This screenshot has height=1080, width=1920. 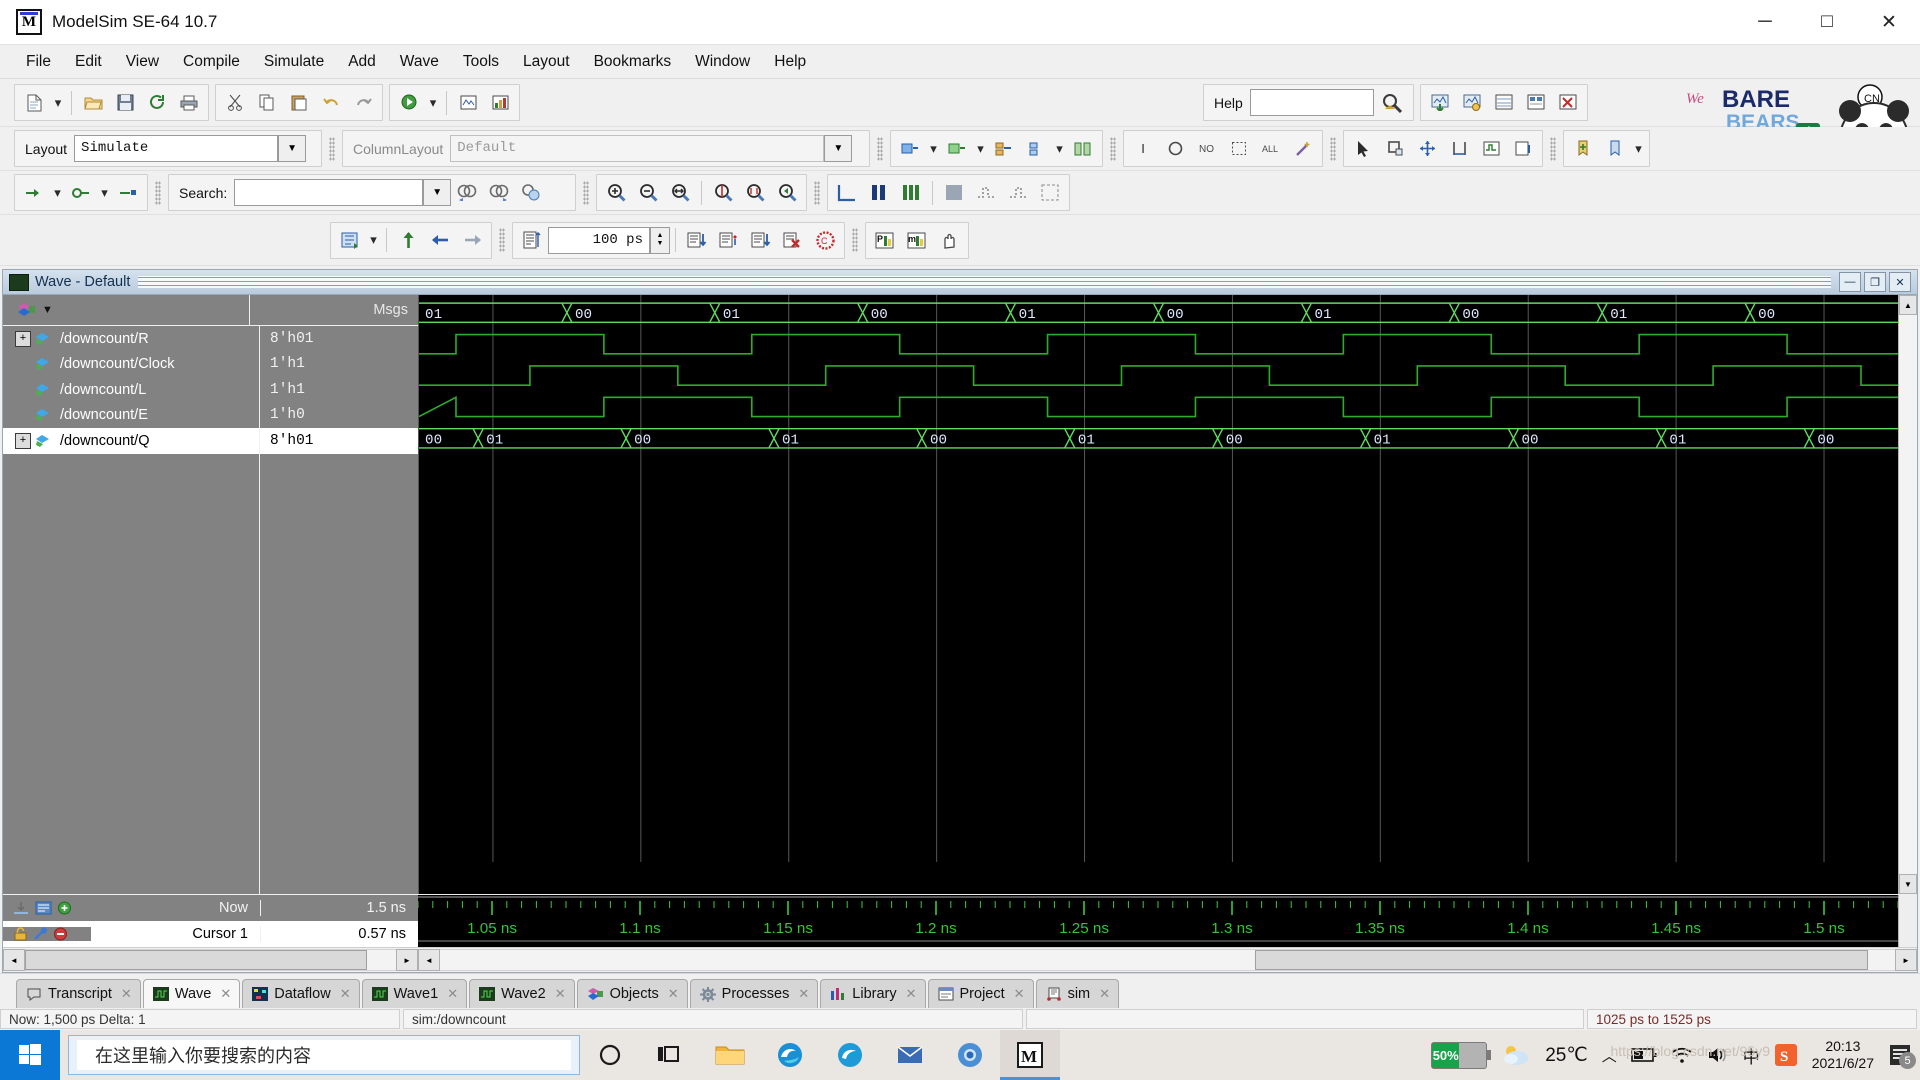 What do you see at coordinates (917, 240) in the screenshot?
I see `memory-profile-icon: m` at bounding box center [917, 240].